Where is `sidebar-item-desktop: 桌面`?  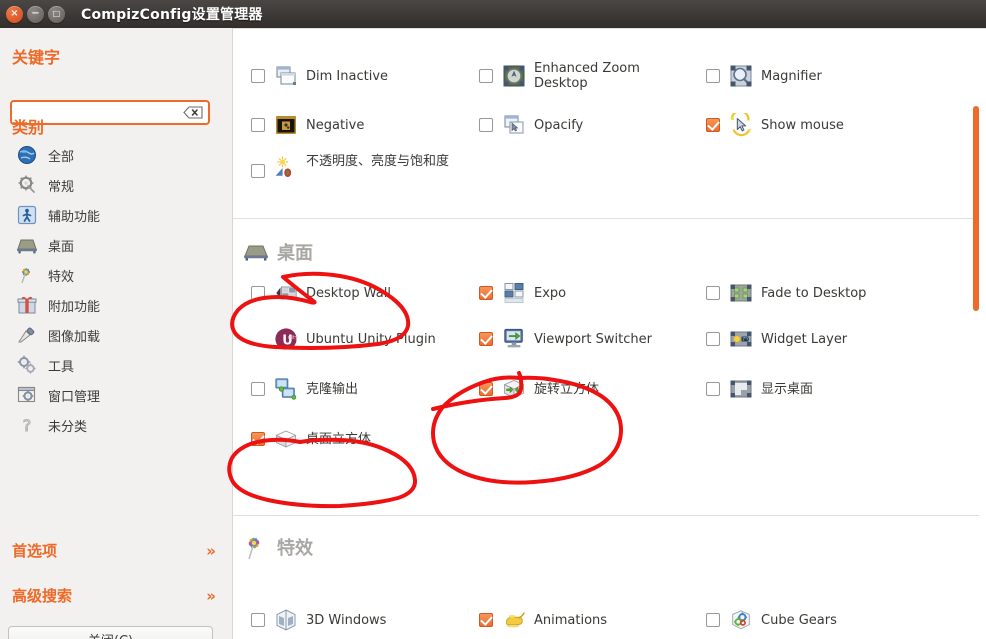
sidebar-item-desktop: 桌面 is located at coordinates (116, 245).